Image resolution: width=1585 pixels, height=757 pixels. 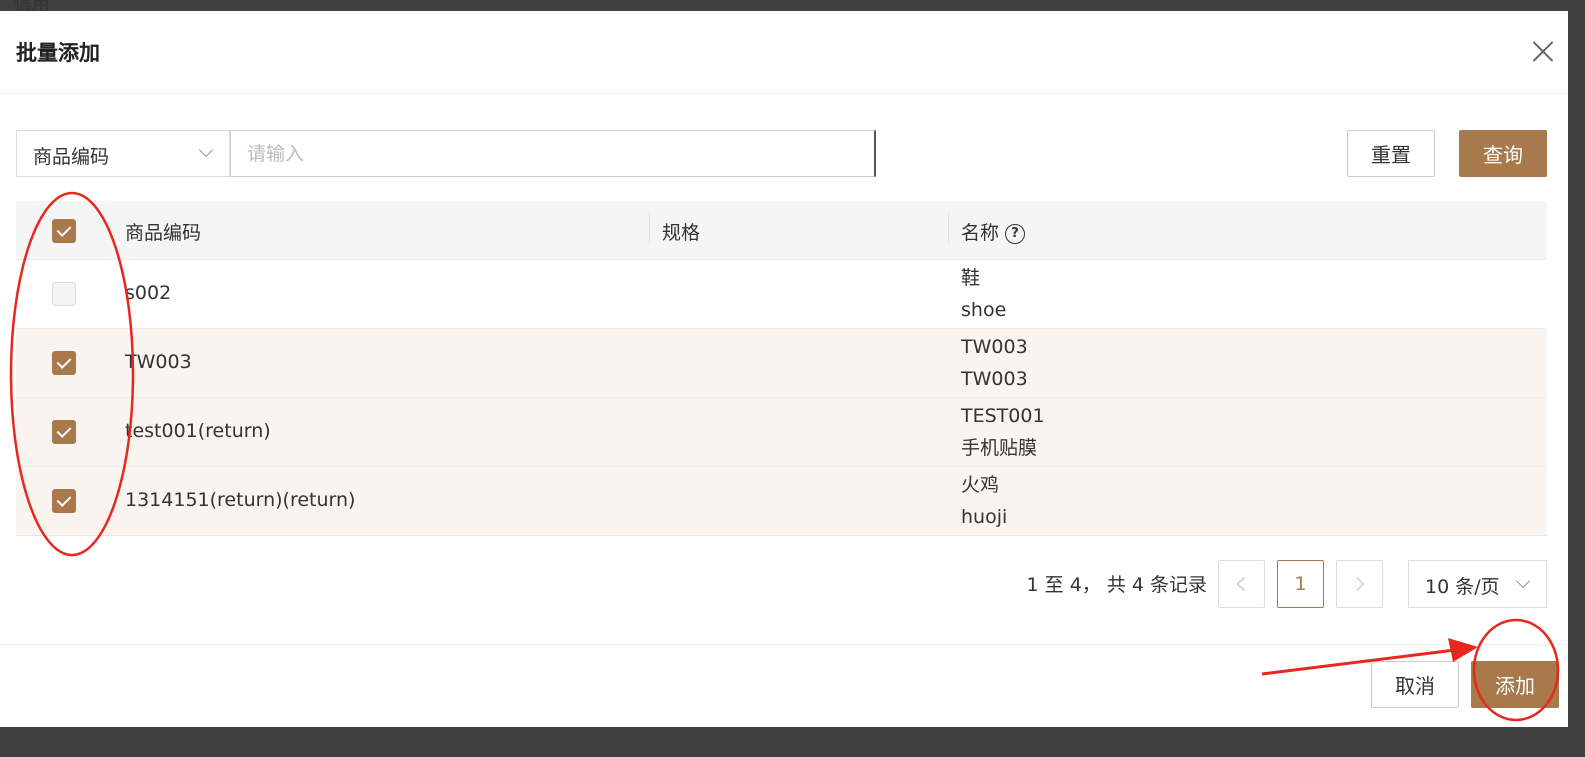 I want to click on row-code: s002, so click(x=148, y=293).